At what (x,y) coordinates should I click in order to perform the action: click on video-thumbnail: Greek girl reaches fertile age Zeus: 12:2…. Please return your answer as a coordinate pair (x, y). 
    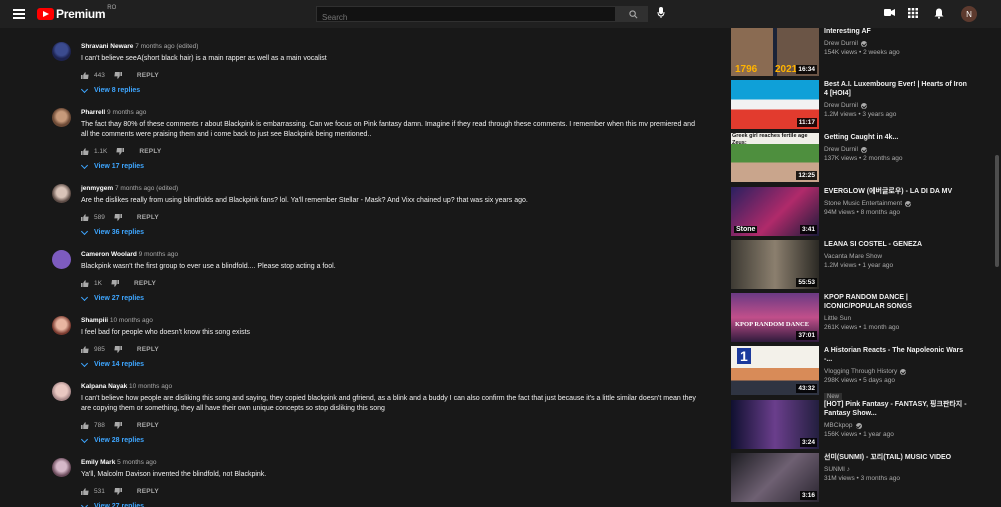
    Looking at the image, I should click on (775, 157).